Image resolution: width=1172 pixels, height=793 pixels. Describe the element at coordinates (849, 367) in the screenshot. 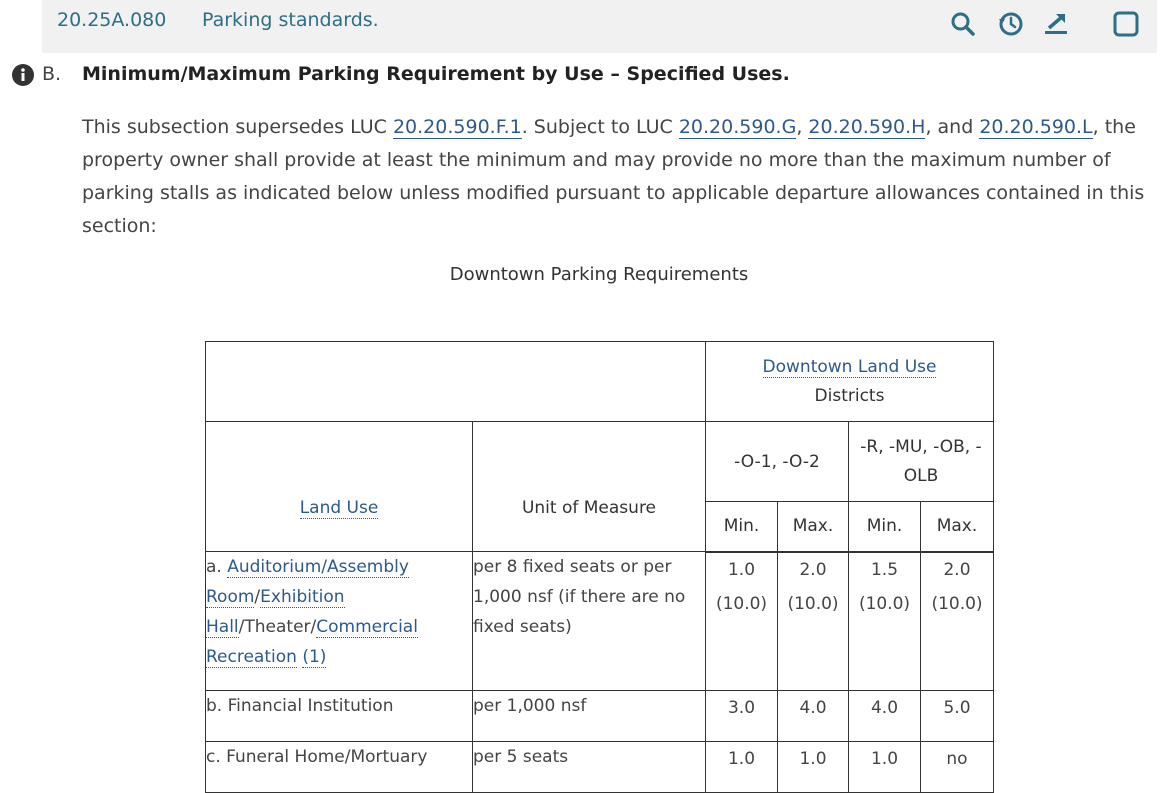

I see `downtown-land-use-link: Downtown Land Use` at that location.